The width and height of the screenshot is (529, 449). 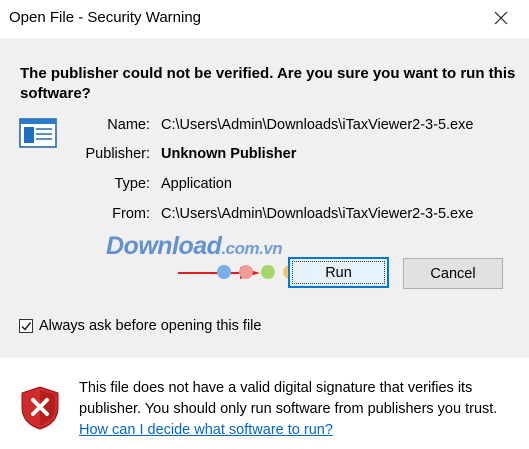 What do you see at coordinates (252, 248) in the screenshot?
I see `watermark-domain: .com.vn` at bounding box center [252, 248].